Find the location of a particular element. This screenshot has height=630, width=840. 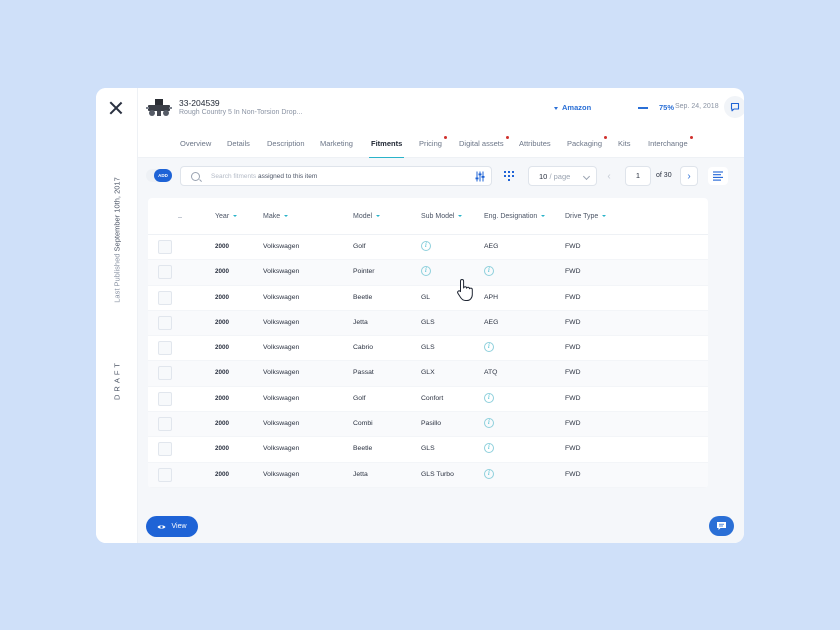

table-row: 2000 Volkswagen Golf i AEG FWD is located at coordinates (428, 248).